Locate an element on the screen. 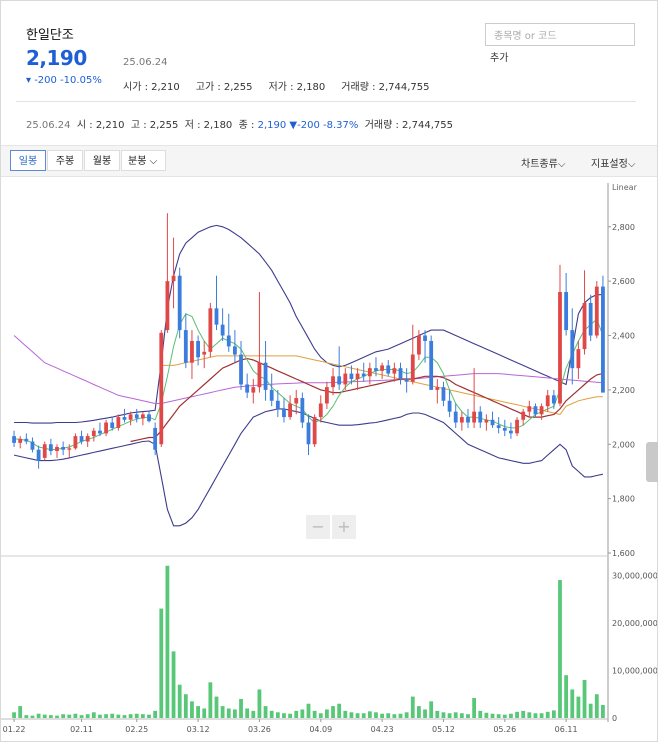 The height and width of the screenshot is (744, 672). date-tick-label: 04.23 is located at coordinates (382, 729).